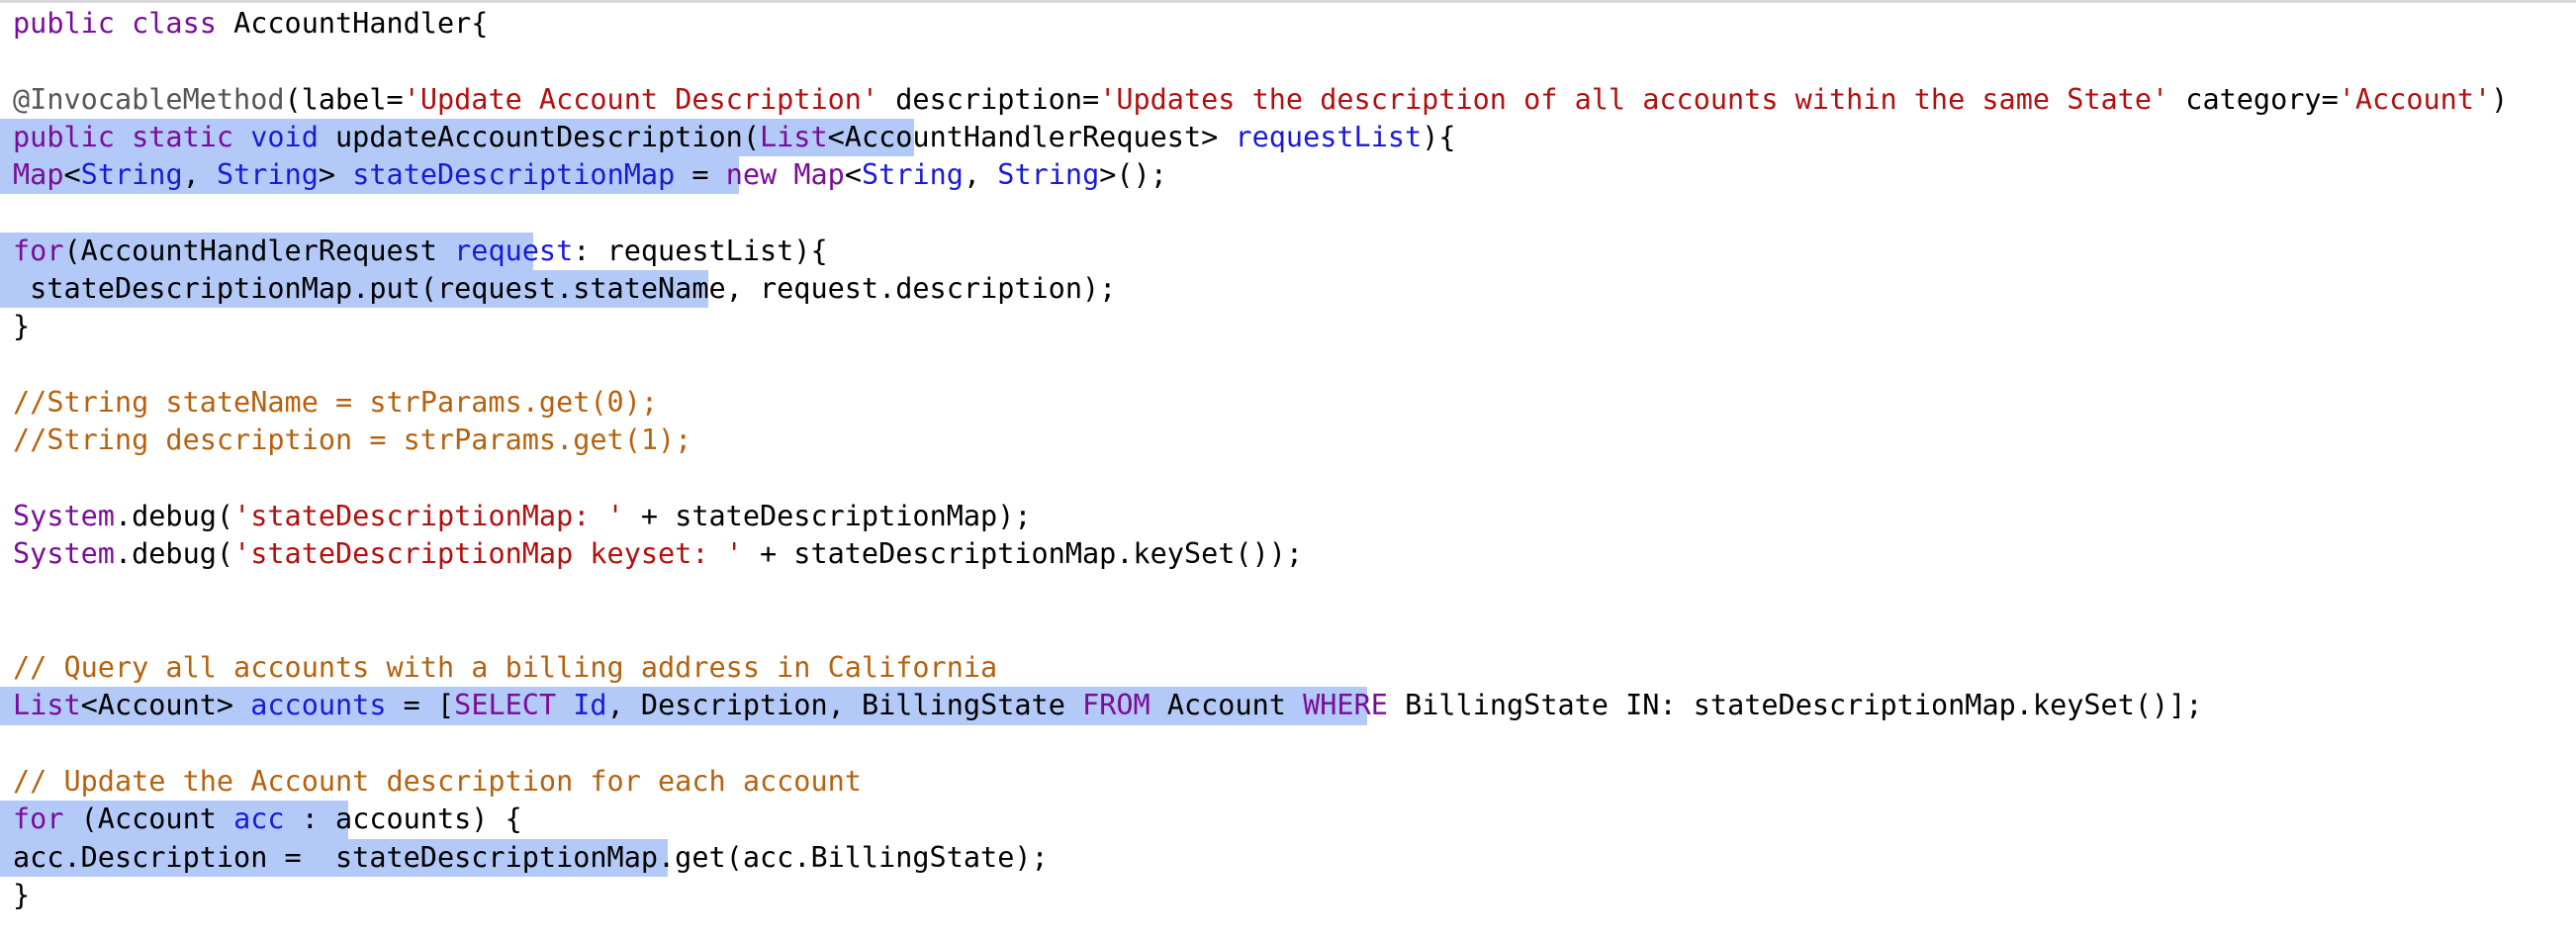  Describe the element at coordinates (1032, 137) in the screenshot. I see `code-token: <AccountHandlerRequest>` at that location.